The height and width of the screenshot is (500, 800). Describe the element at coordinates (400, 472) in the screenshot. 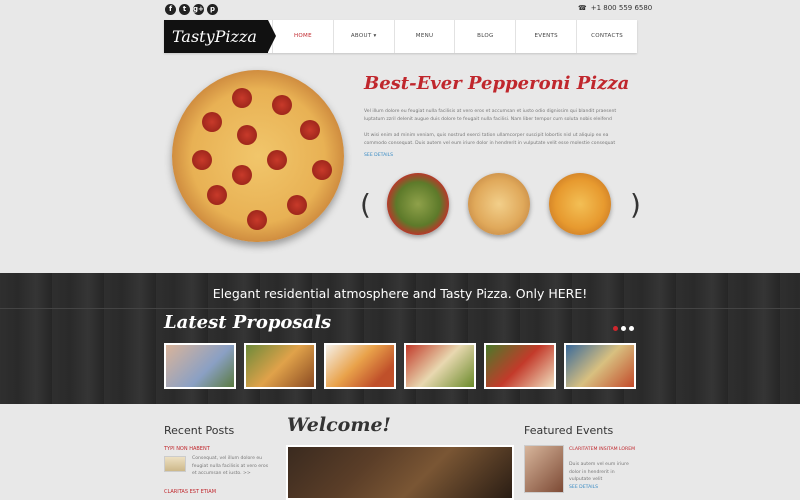

I see `welcome-image` at that location.